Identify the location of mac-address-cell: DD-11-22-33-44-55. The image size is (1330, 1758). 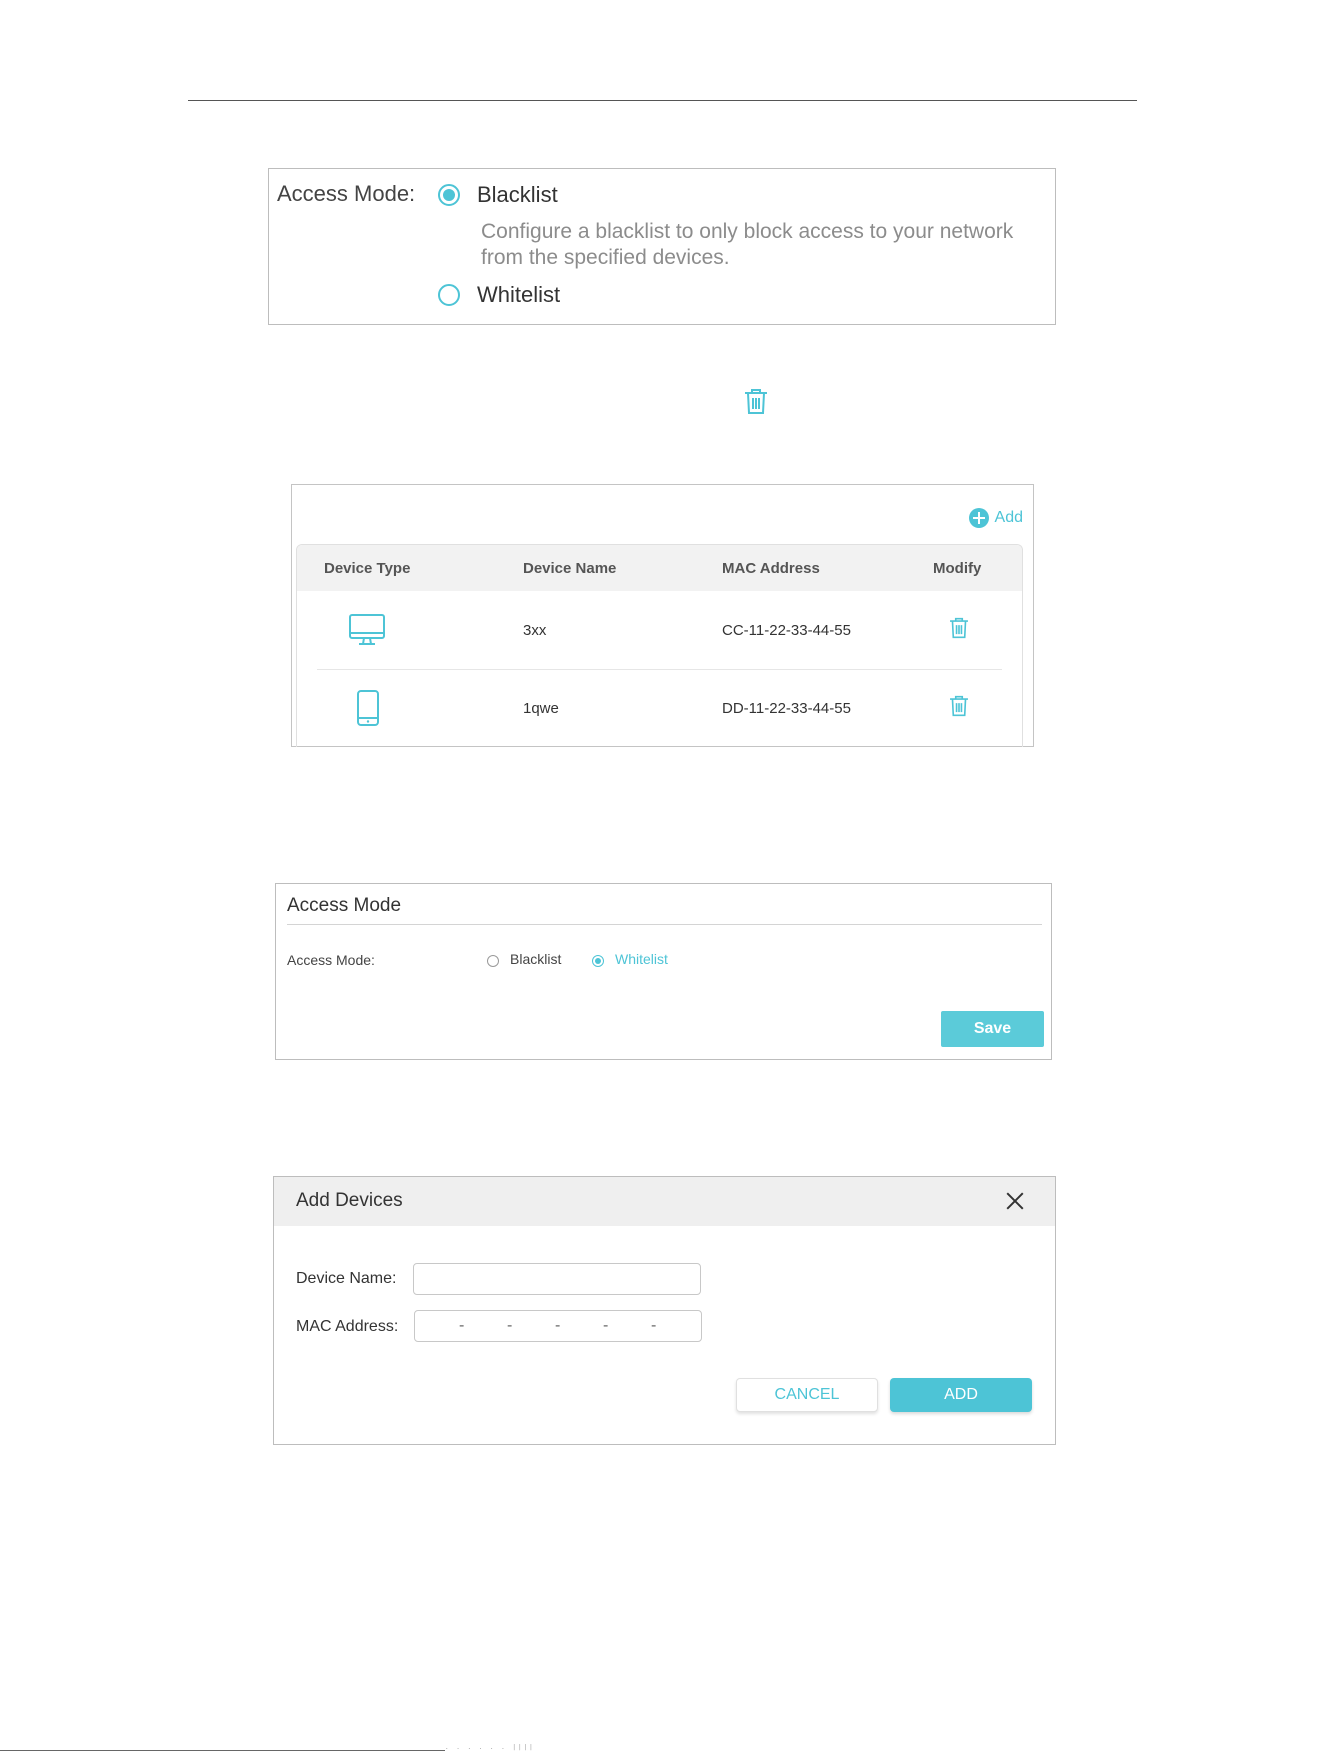
(786, 708).